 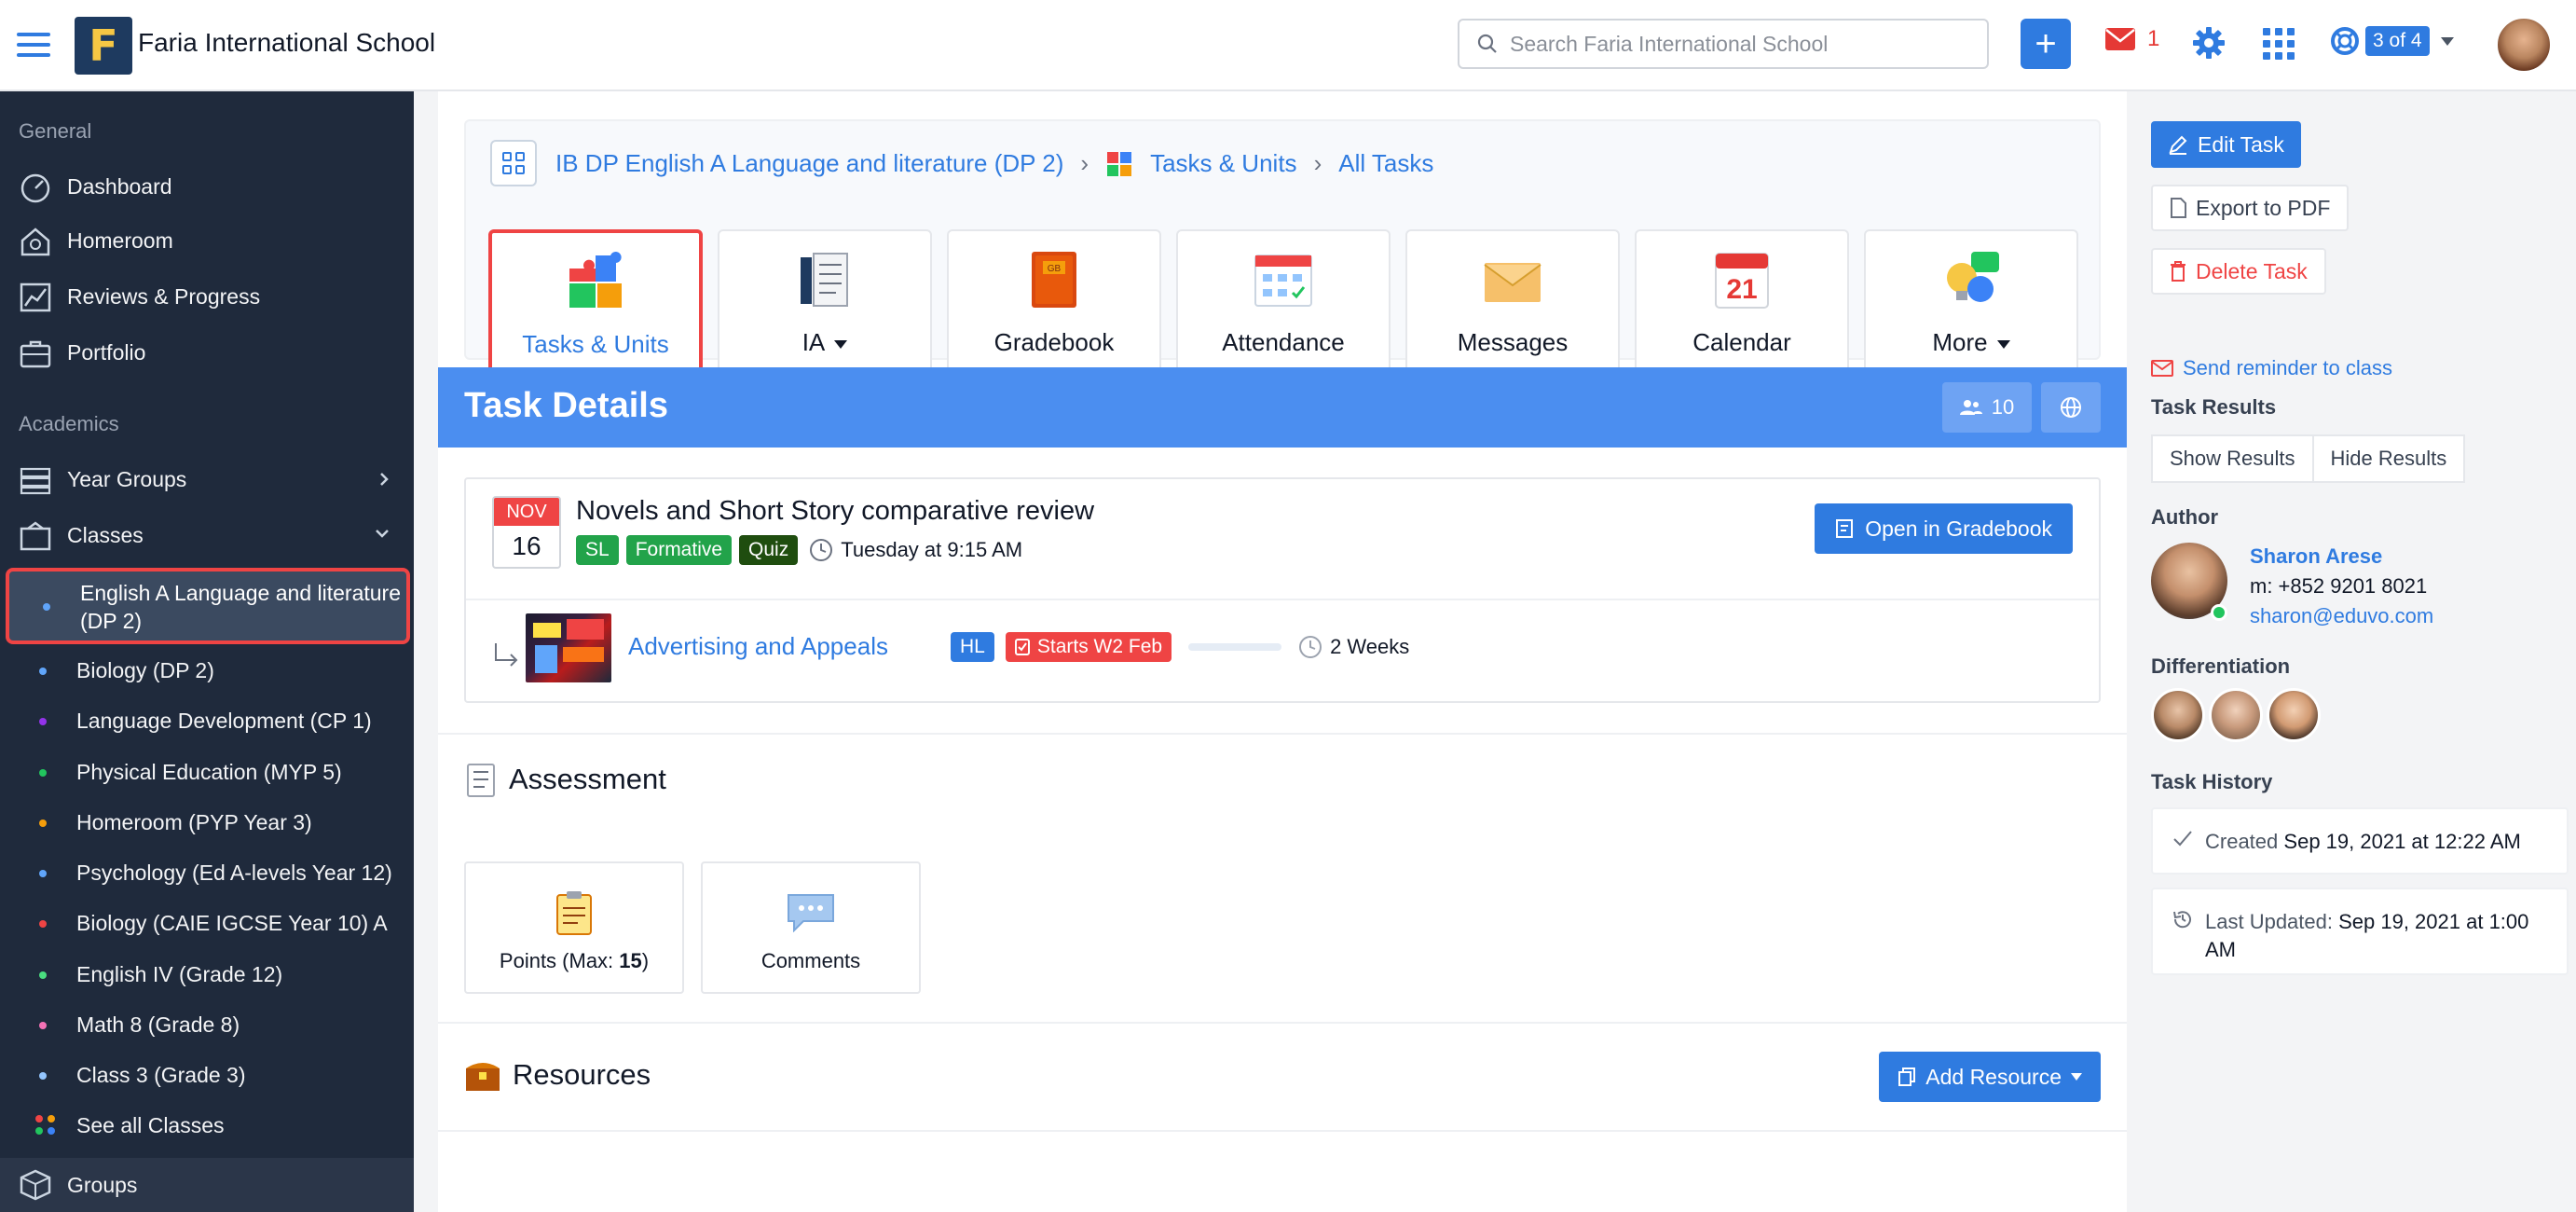 What do you see at coordinates (2238, 271) in the screenshot?
I see `delete-task-button: Delete Task` at bounding box center [2238, 271].